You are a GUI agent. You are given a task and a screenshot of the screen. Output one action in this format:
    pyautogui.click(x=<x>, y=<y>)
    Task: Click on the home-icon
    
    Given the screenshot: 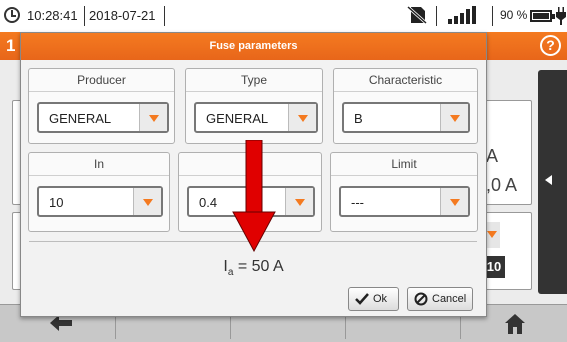 What is the action you would take?
    pyautogui.click(x=515, y=324)
    